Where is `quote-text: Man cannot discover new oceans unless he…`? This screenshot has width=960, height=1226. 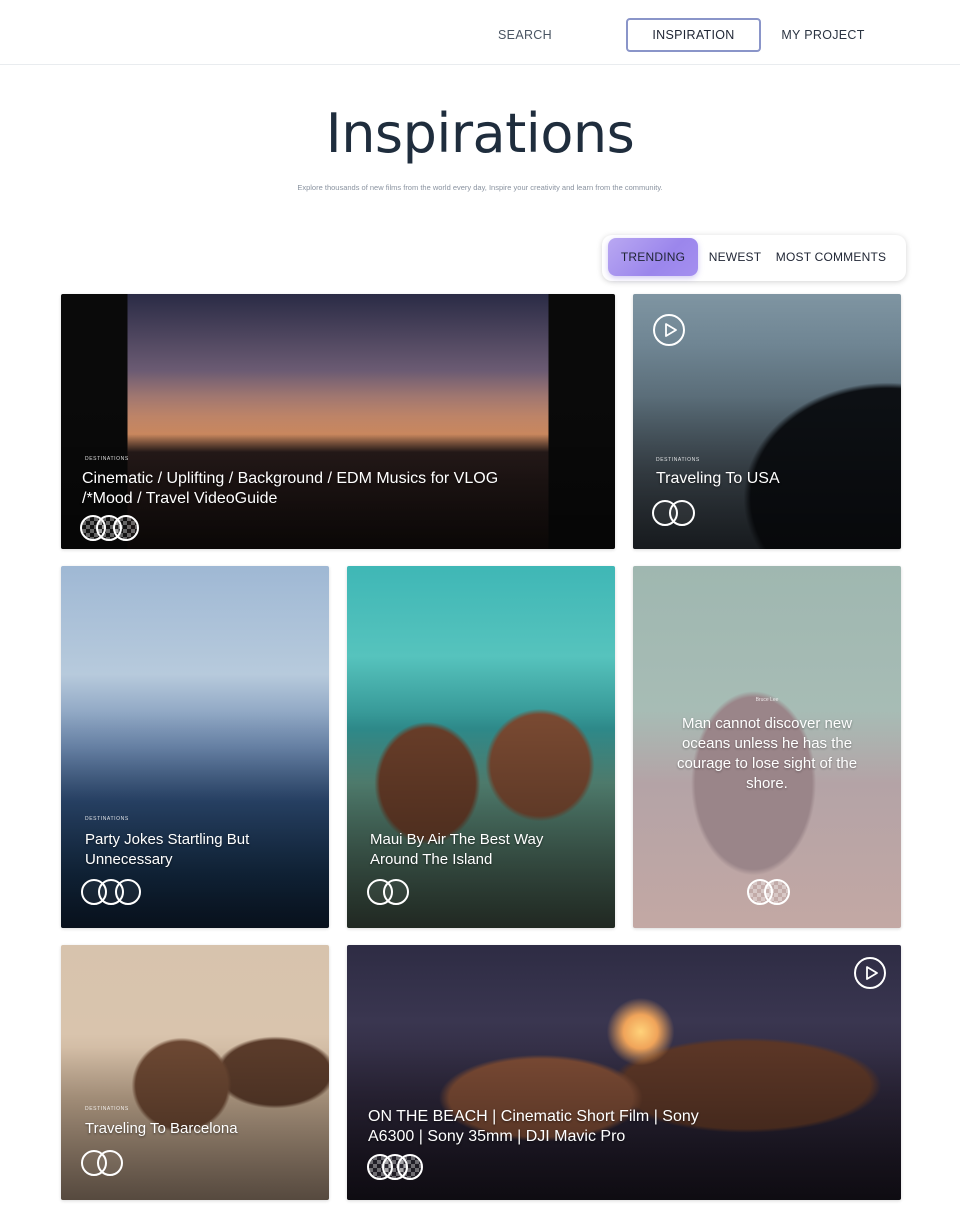 quote-text: Man cannot discover new oceans unless he… is located at coordinates (767, 753).